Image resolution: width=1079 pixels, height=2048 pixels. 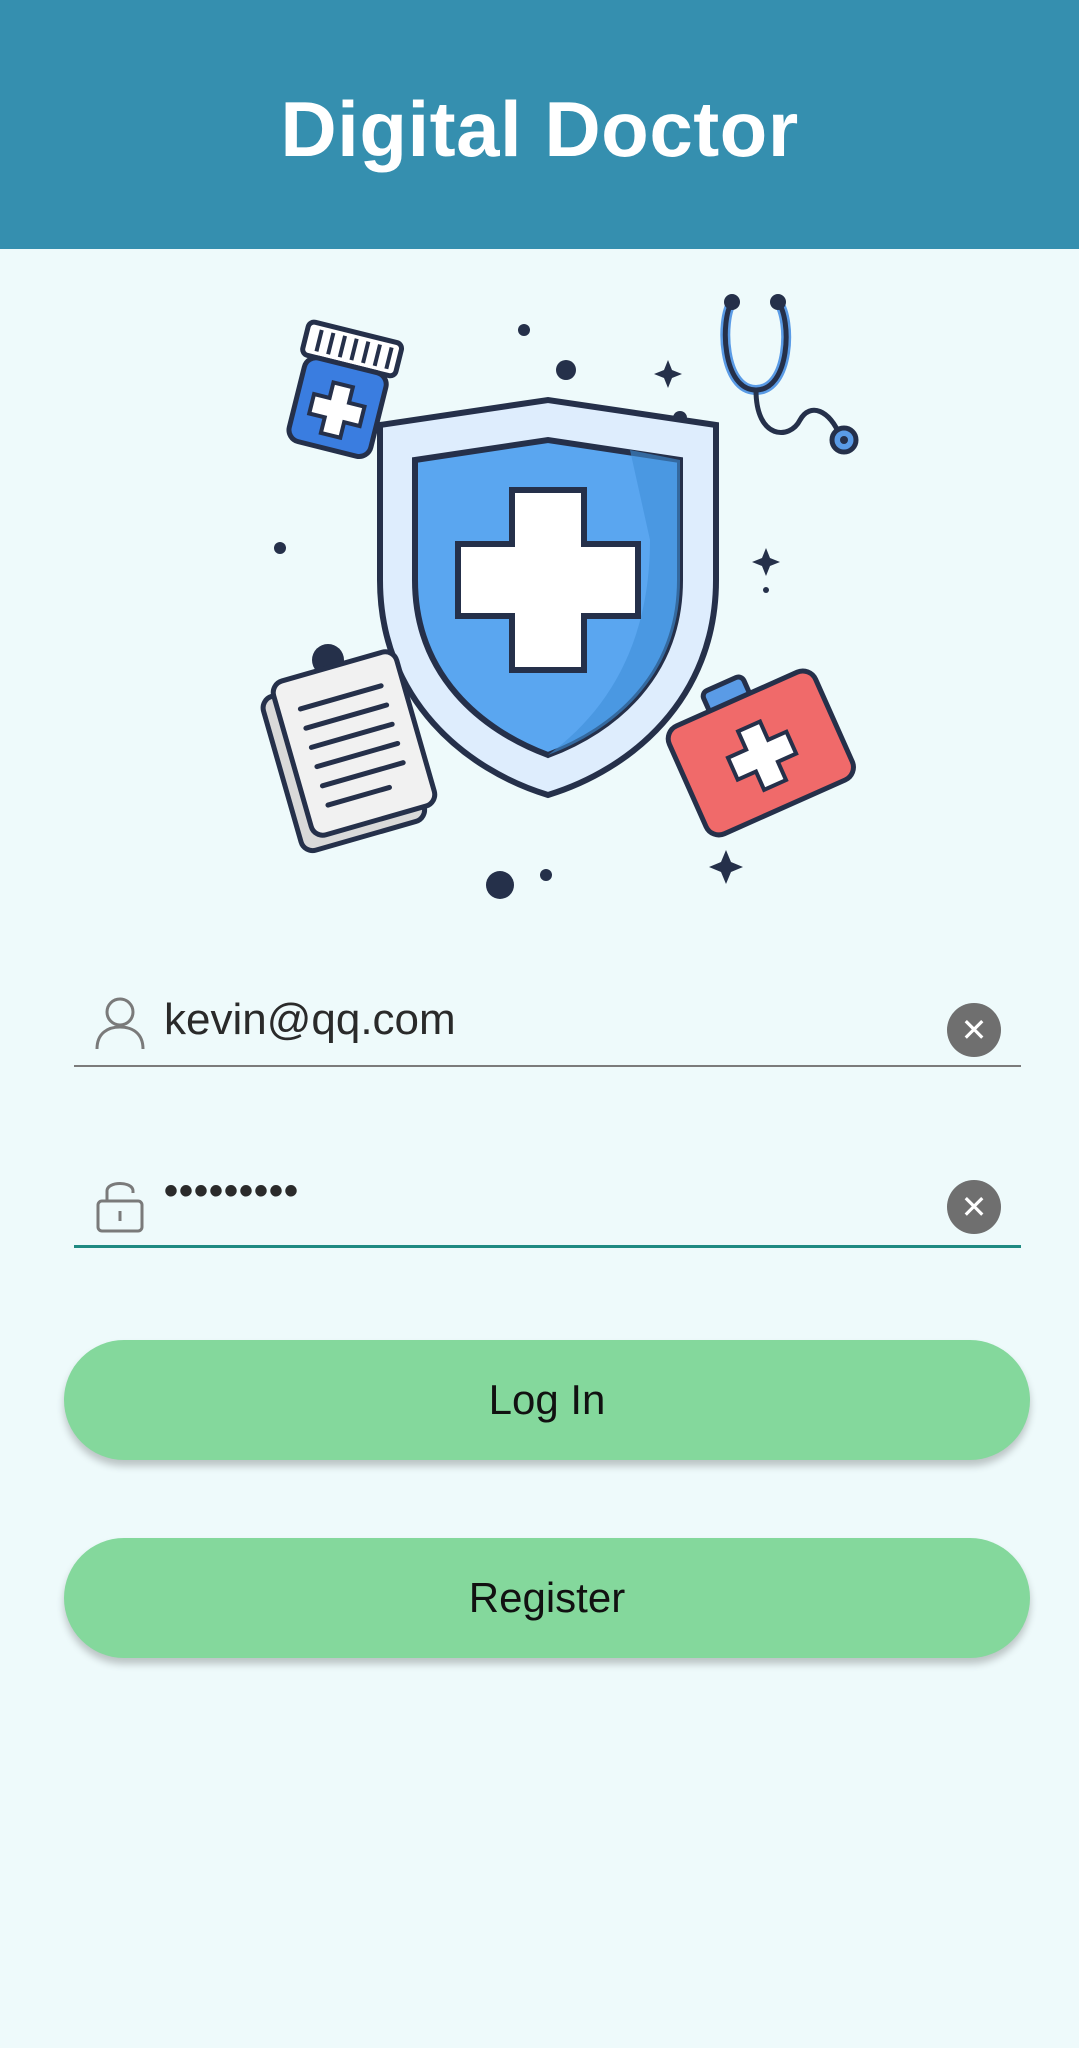 I want to click on app-header: Digital Doctor, so click(x=539, y=124).